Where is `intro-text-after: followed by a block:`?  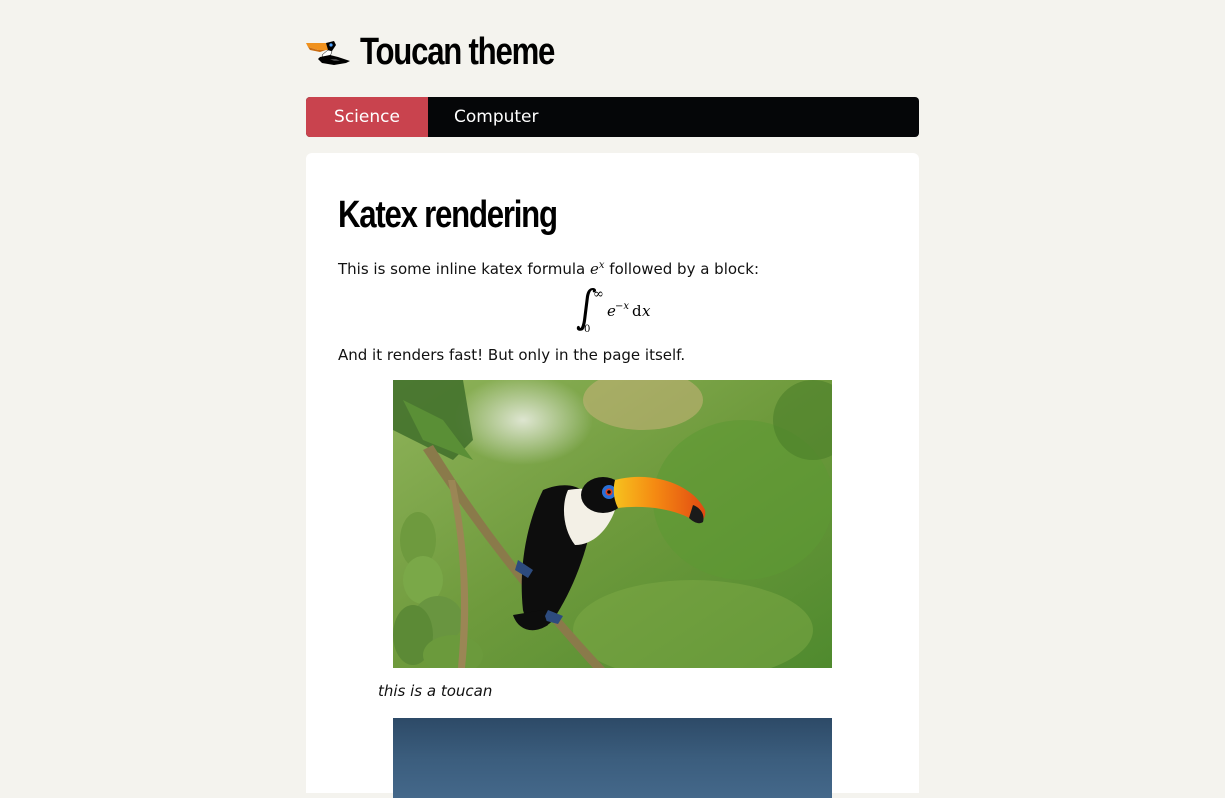
intro-text-after: followed by a block: is located at coordinates (682, 269).